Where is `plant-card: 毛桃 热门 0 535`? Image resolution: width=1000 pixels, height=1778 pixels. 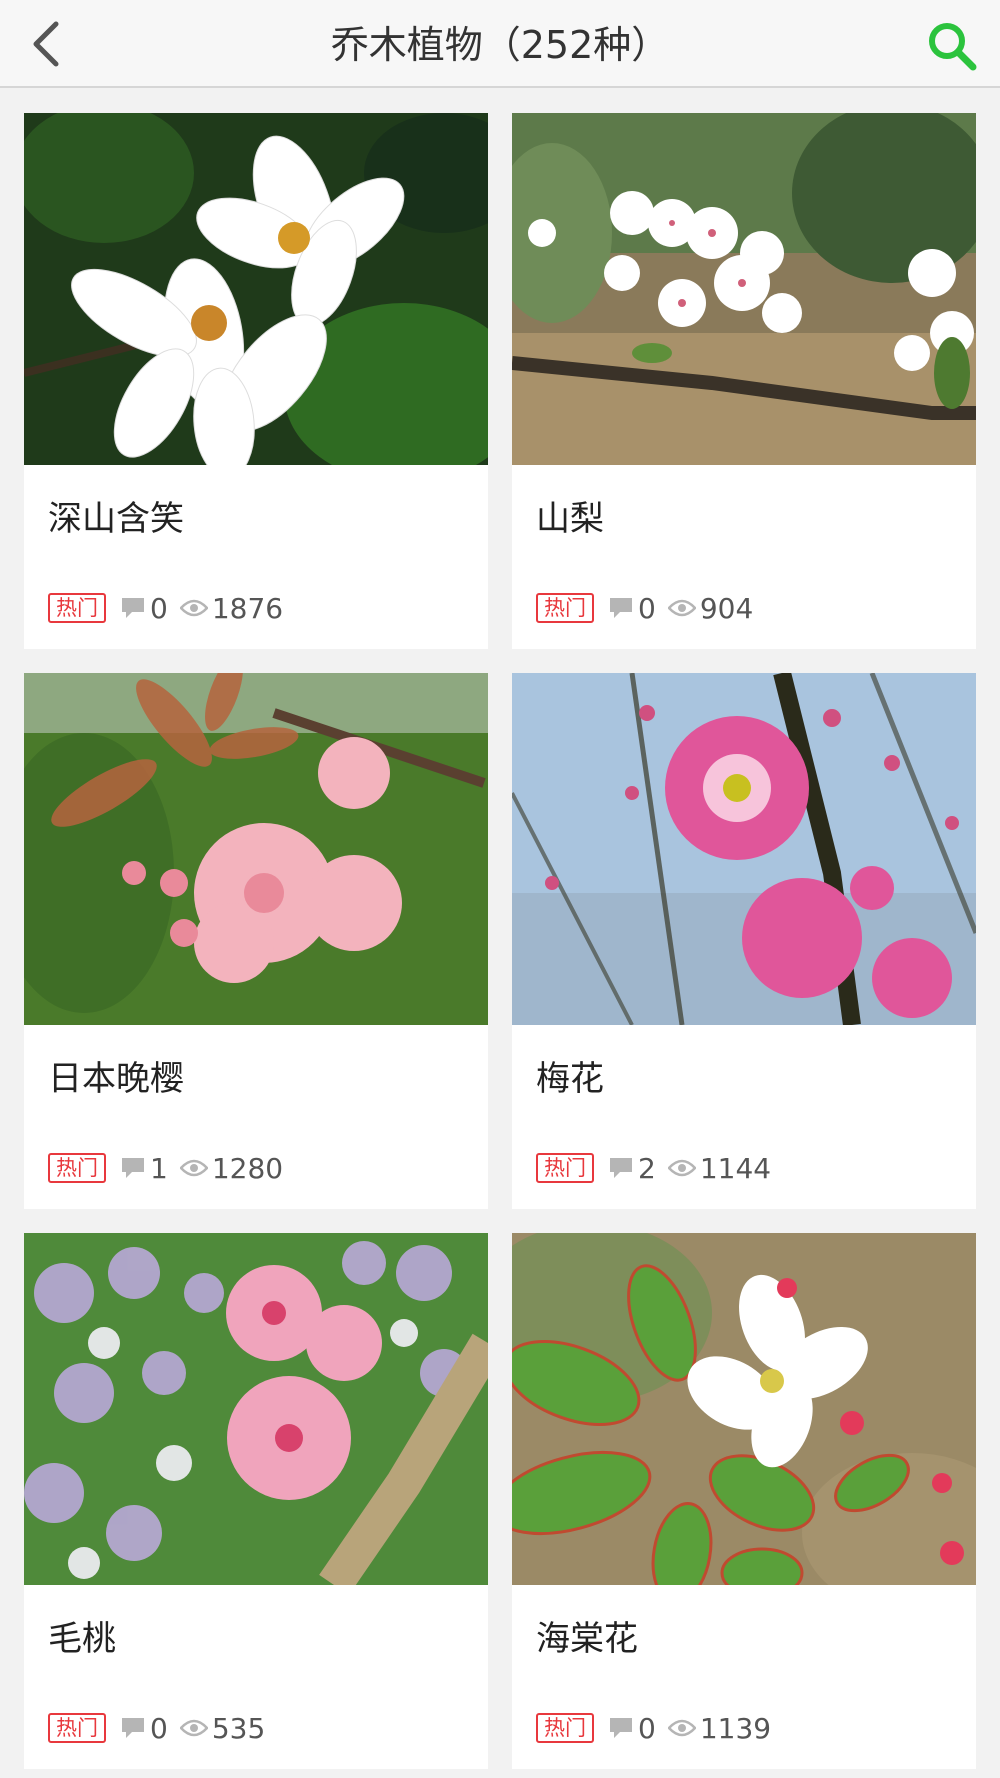
plant-card: 毛桃 热门 0 535 is located at coordinates (256, 1501).